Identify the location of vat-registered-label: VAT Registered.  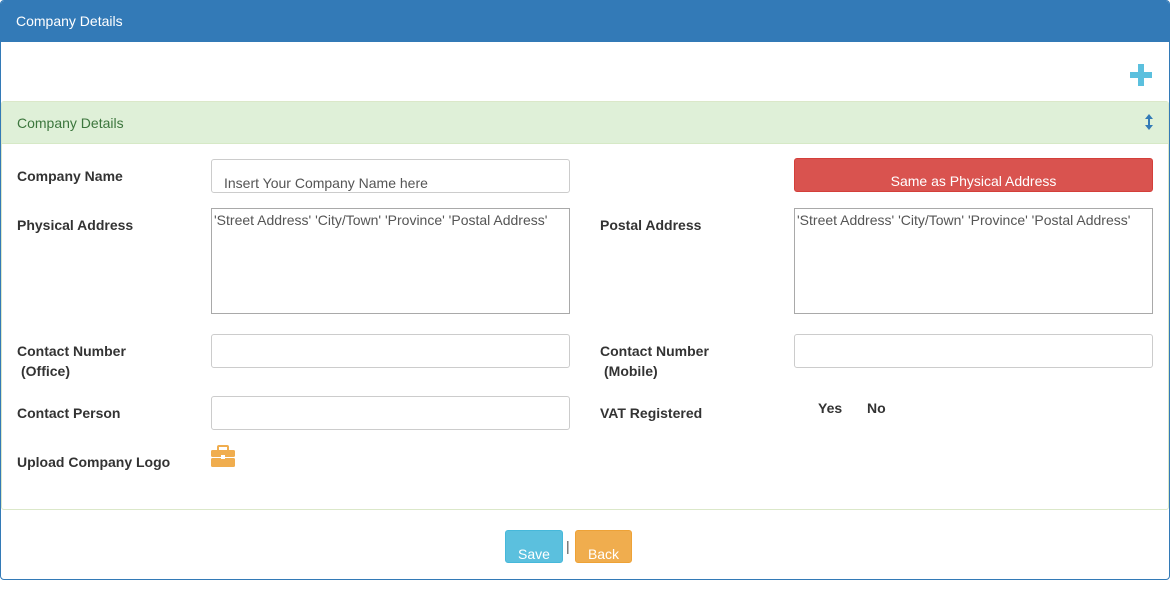
(651, 413).